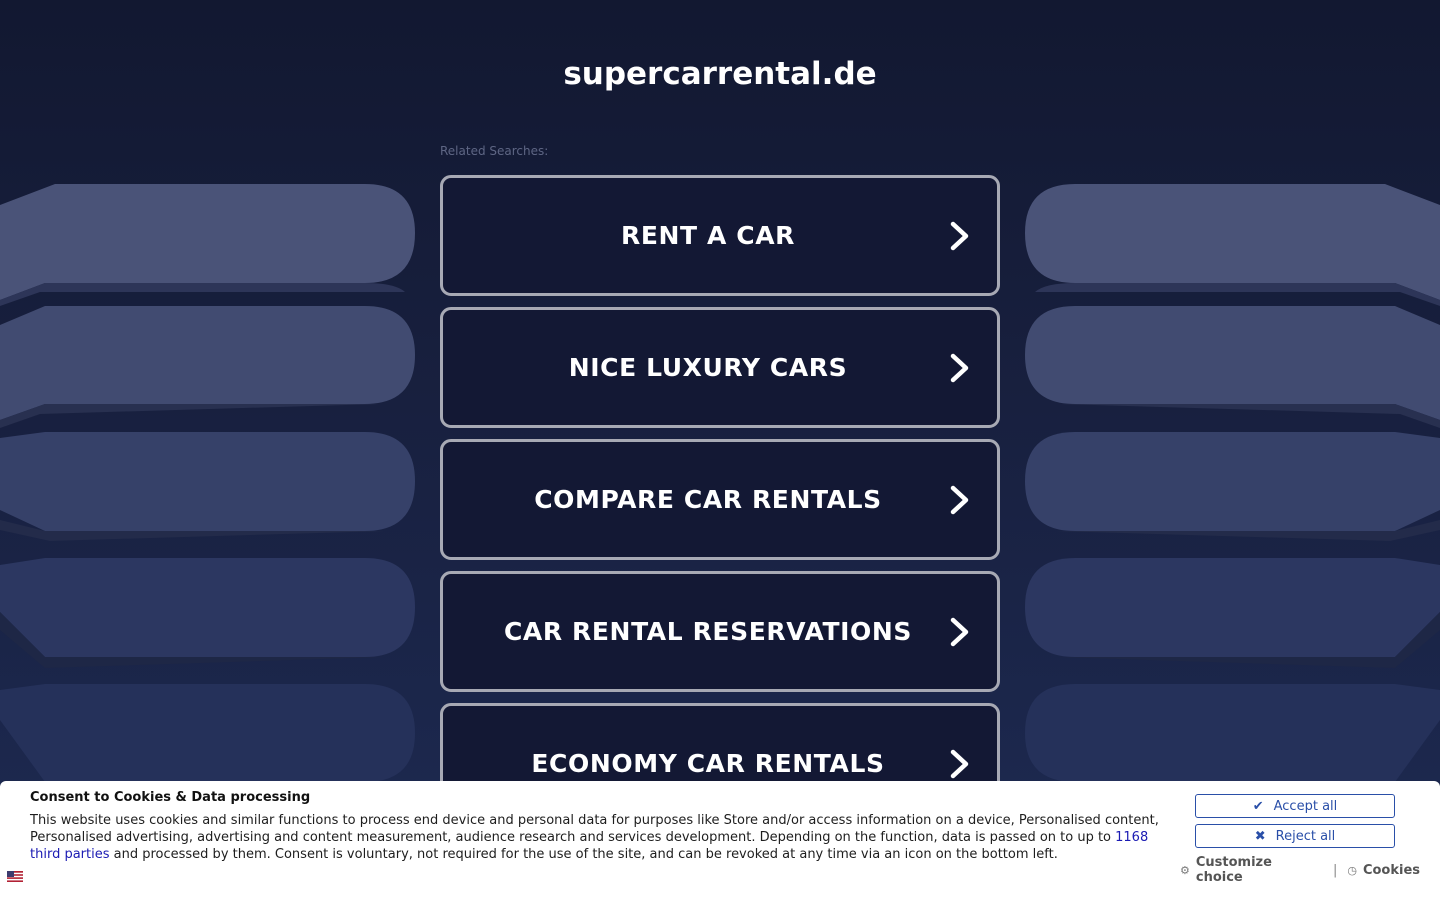 The width and height of the screenshot is (1440, 900). I want to click on gear-icon: ⚙, so click(1185, 870).